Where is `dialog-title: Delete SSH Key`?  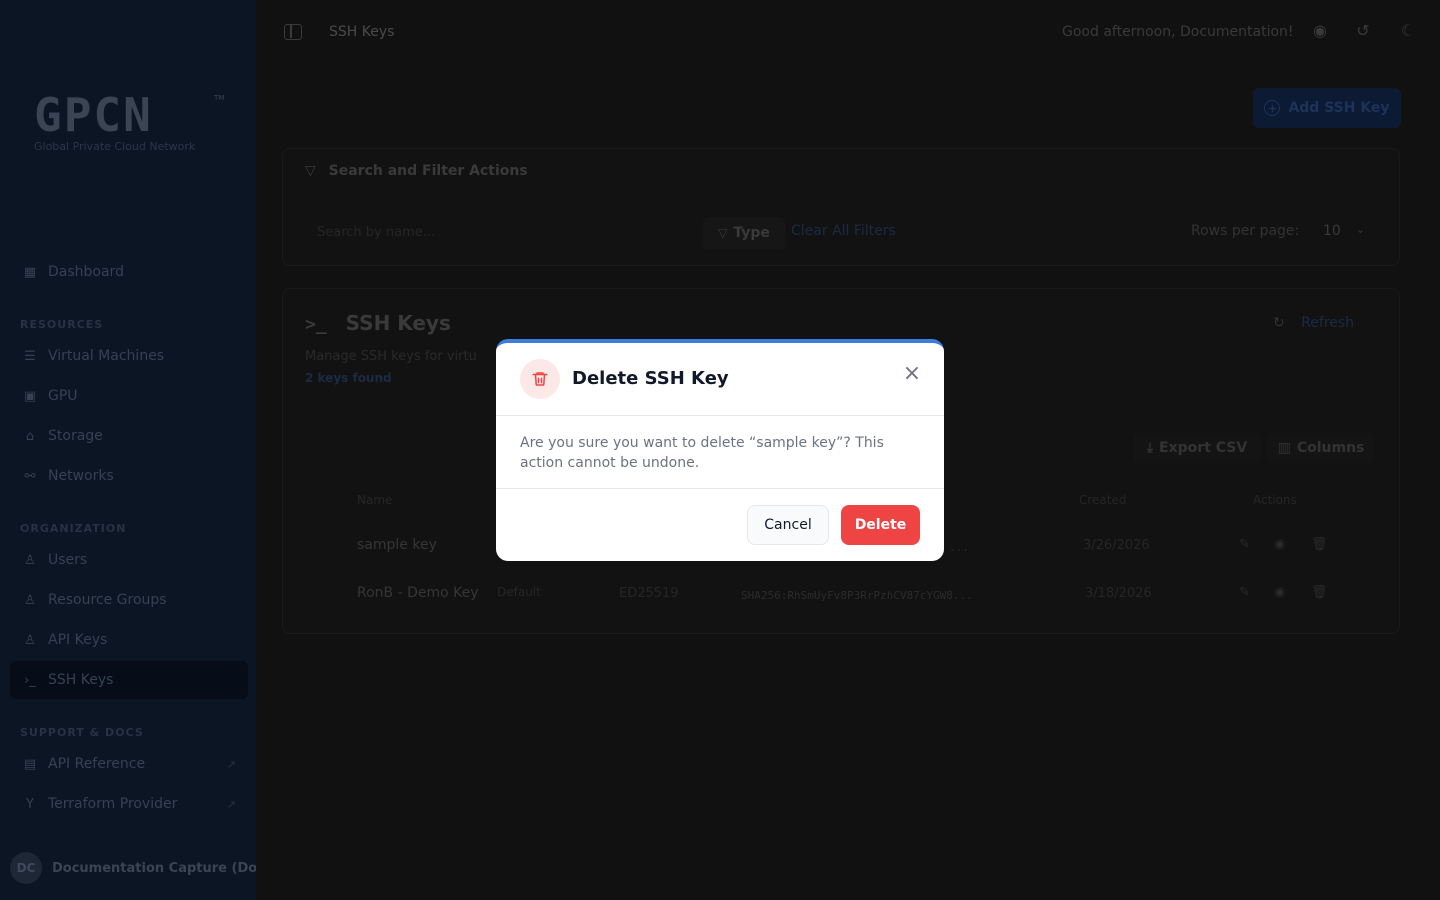
dialog-title: Delete SSH Key is located at coordinates (650, 378).